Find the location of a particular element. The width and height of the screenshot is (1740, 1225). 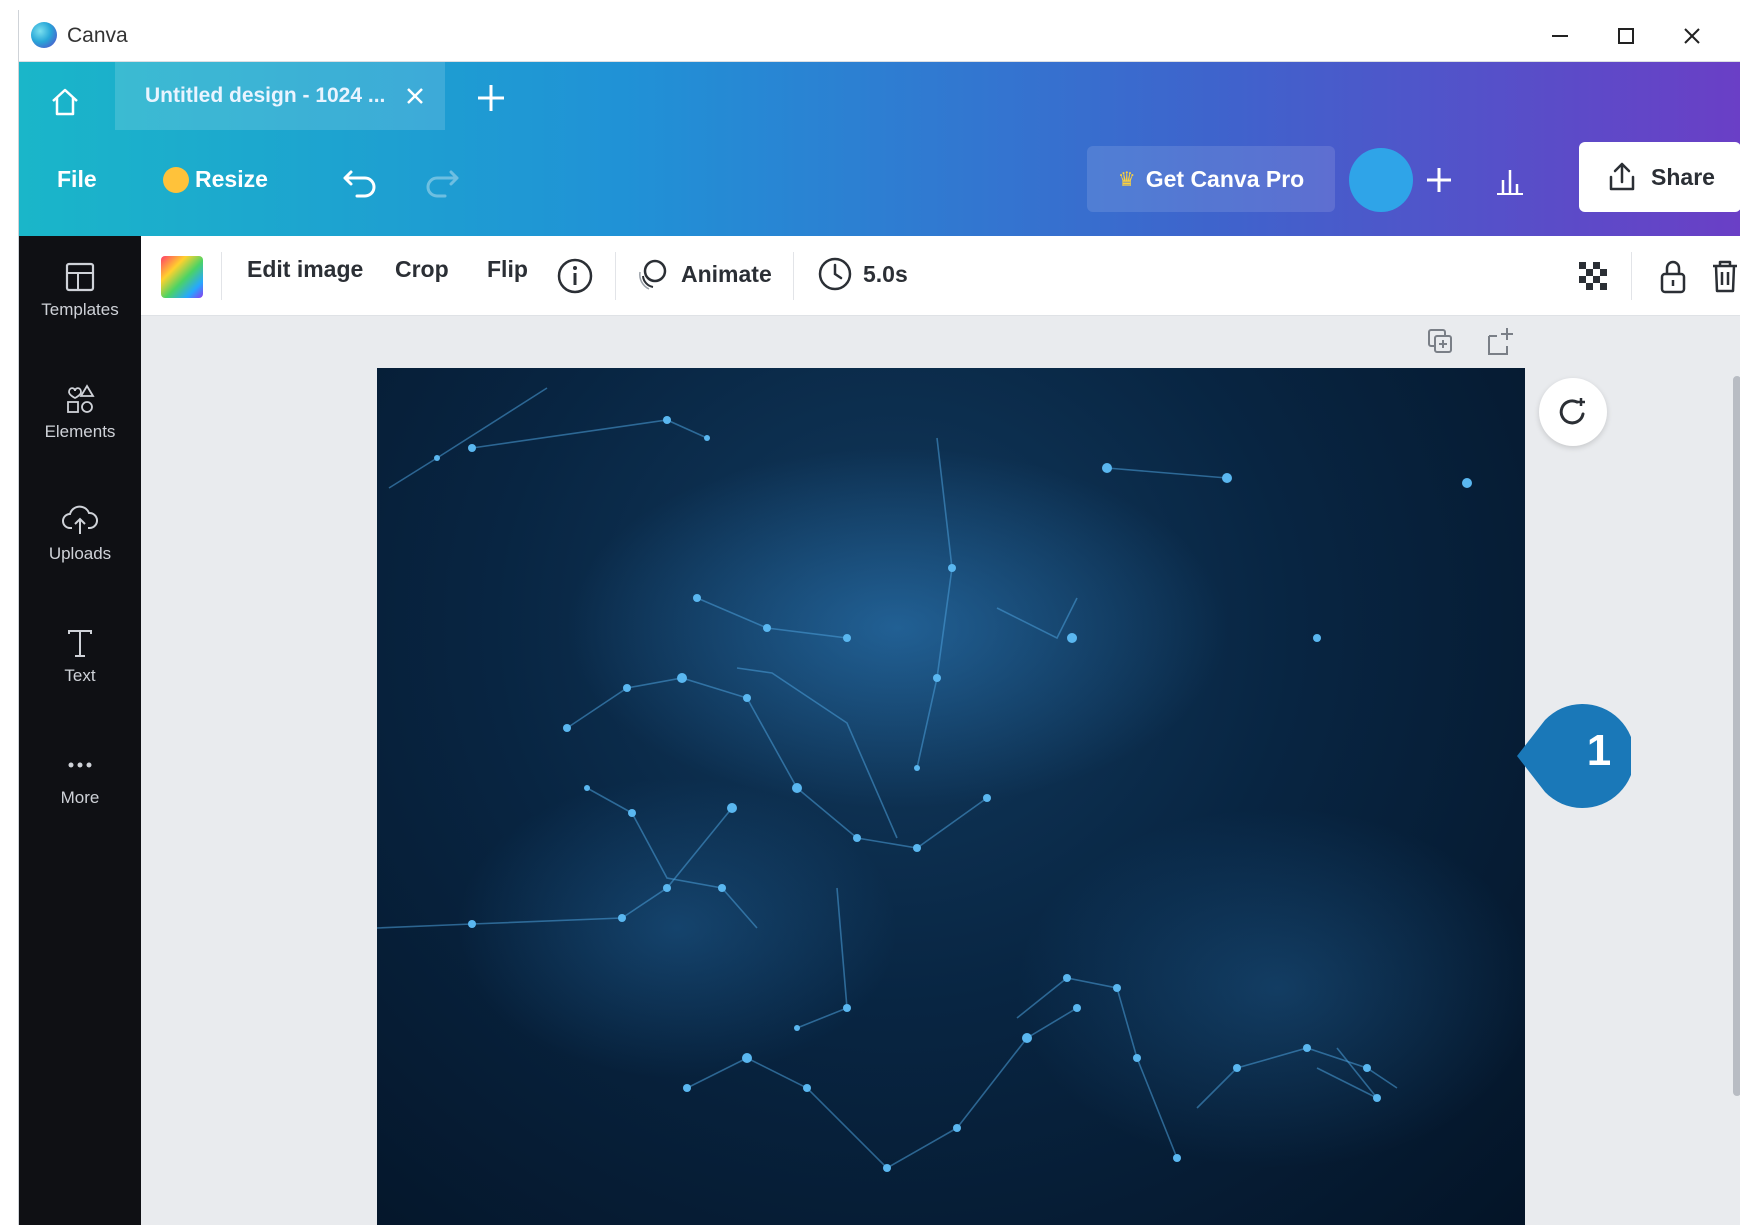

tab-close-icon is located at coordinates (415, 96).